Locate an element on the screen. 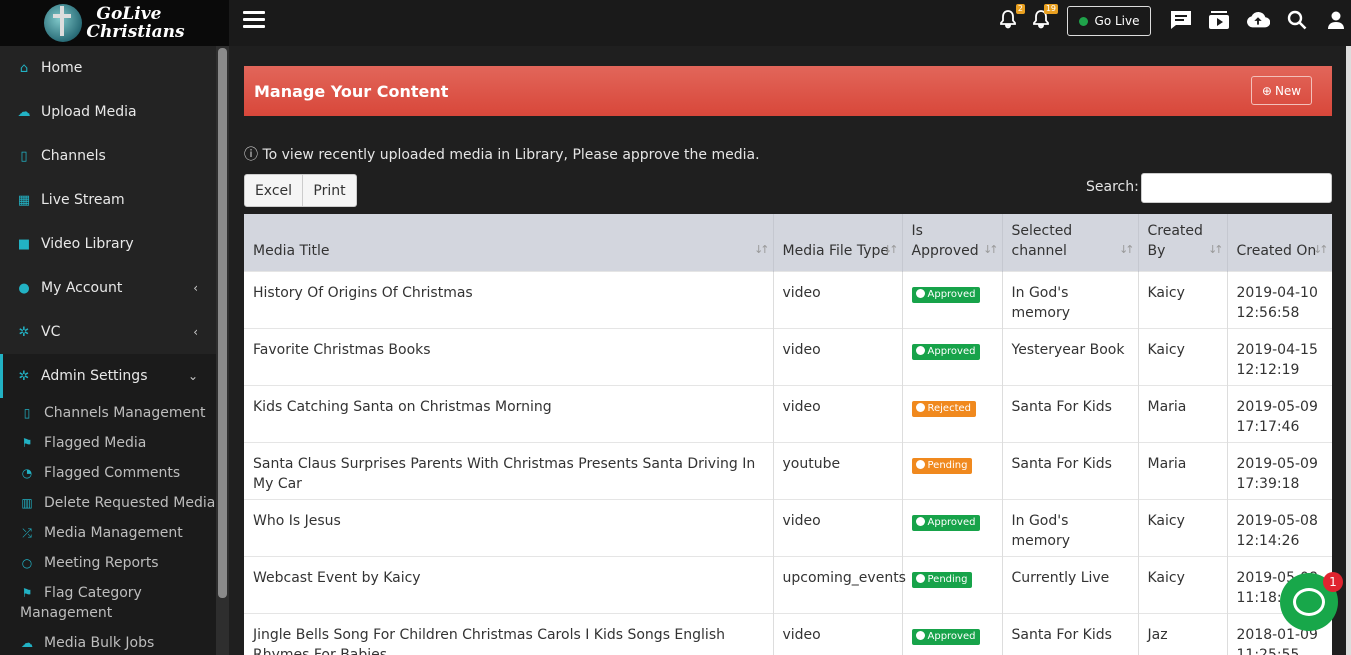 This screenshot has height=655, width=1351. cell-is-approved: Pending is located at coordinates (952, 584).